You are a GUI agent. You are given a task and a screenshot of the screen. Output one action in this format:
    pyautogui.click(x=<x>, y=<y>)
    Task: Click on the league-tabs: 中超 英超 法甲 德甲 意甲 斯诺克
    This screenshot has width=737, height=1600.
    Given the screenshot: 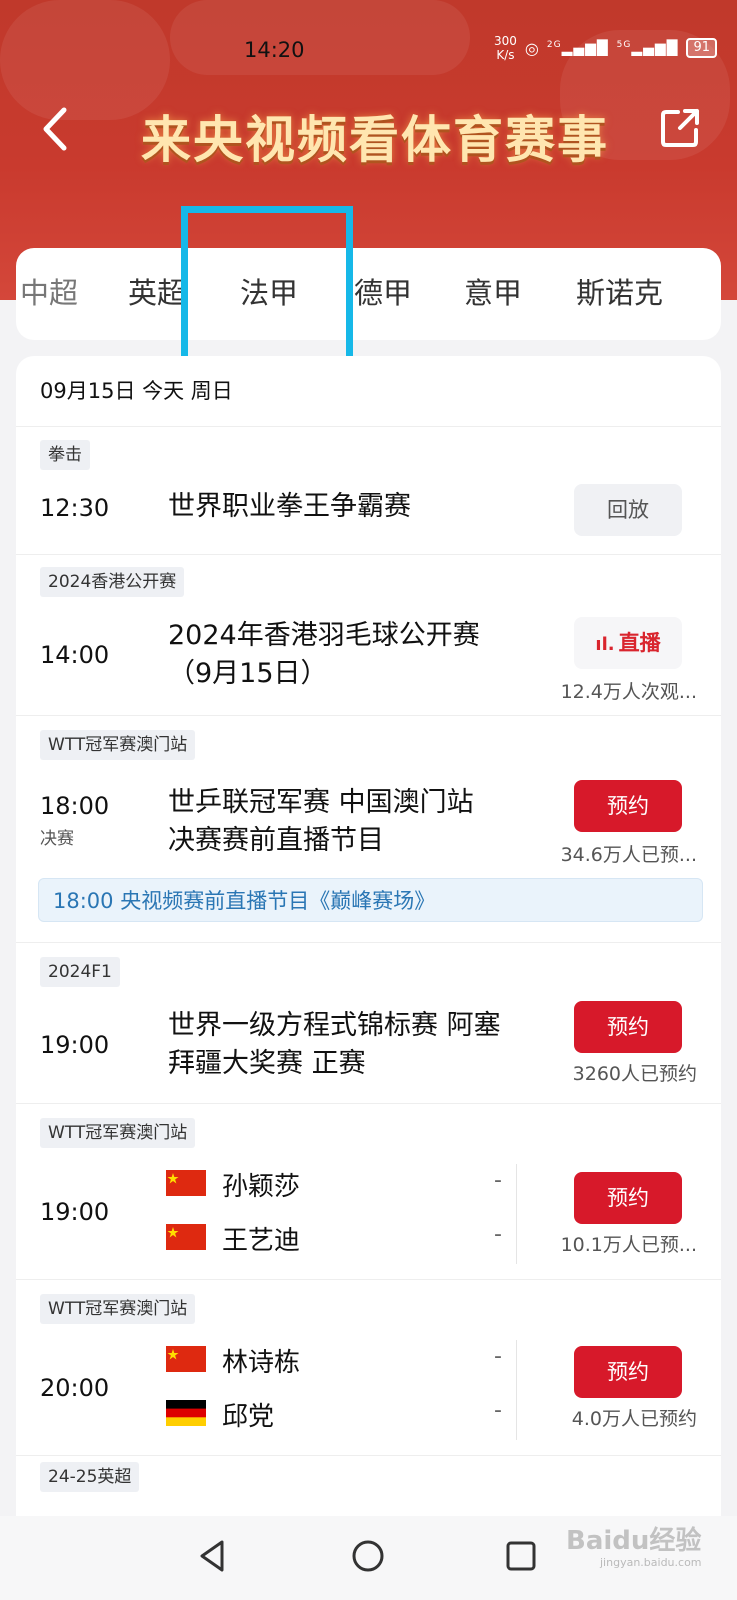 What is the action you would take?
    pyautogui.click(x=368, y=294)
    